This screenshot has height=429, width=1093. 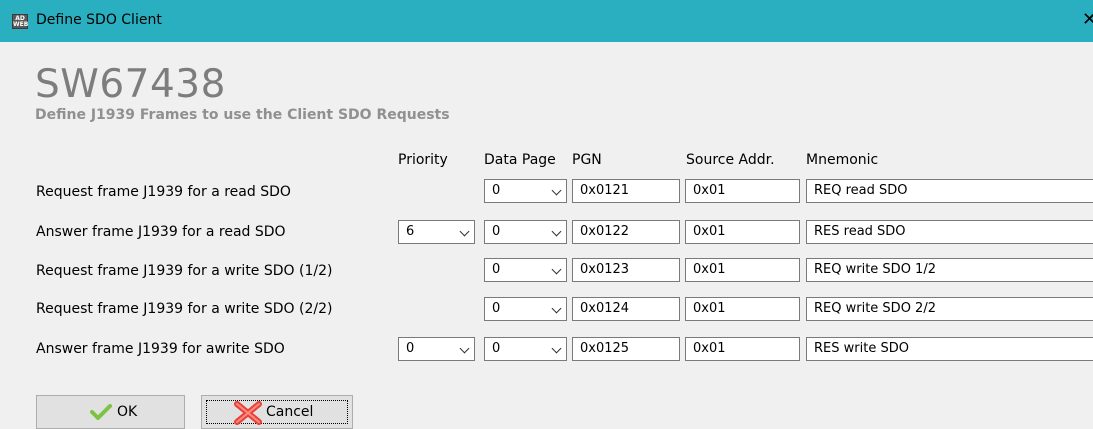 What do you see at coordinates (626, 191) in the screenshot?
I see `pgn-field: 0x0121` at bounding box center [626, 191].